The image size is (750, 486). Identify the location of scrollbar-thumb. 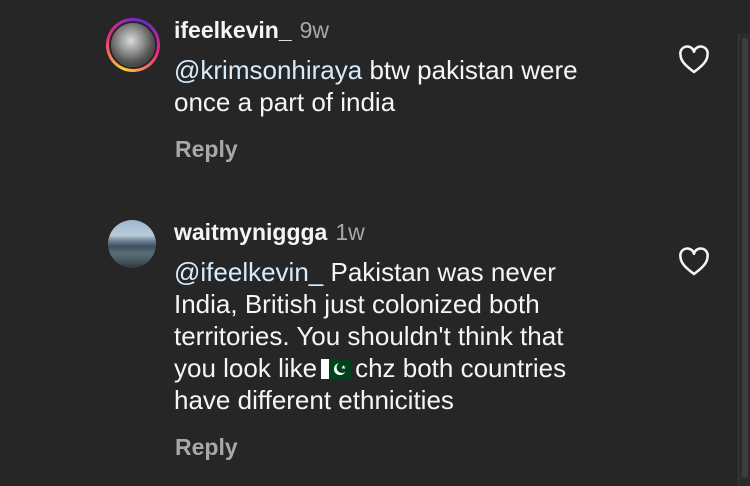
(745, 258).